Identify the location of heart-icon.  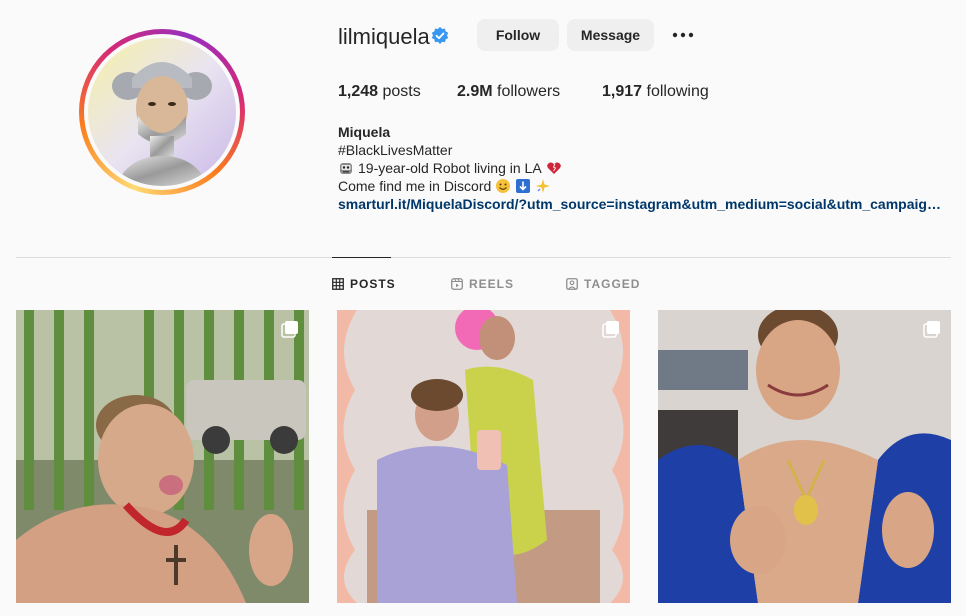
(553, 168).